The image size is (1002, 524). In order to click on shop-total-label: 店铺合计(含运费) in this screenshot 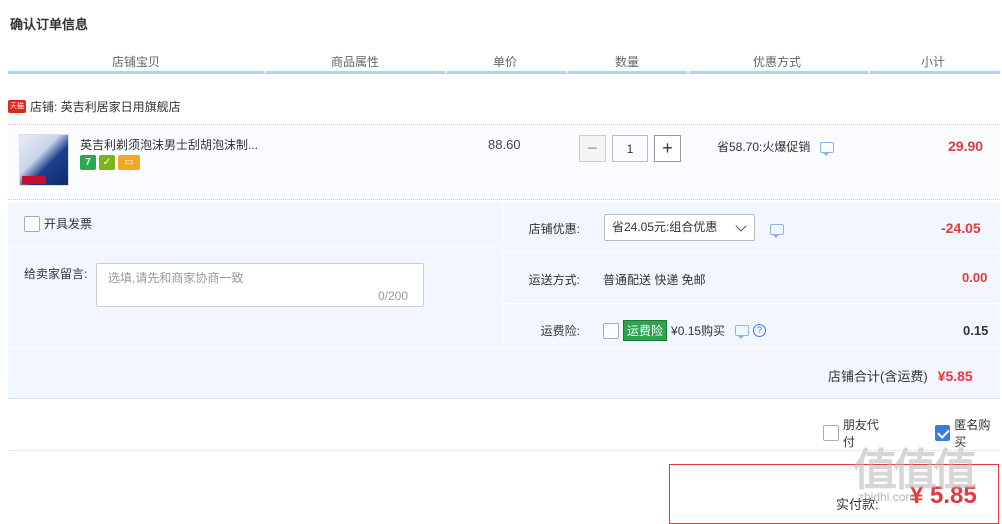, I will do `click(878, 376)`.